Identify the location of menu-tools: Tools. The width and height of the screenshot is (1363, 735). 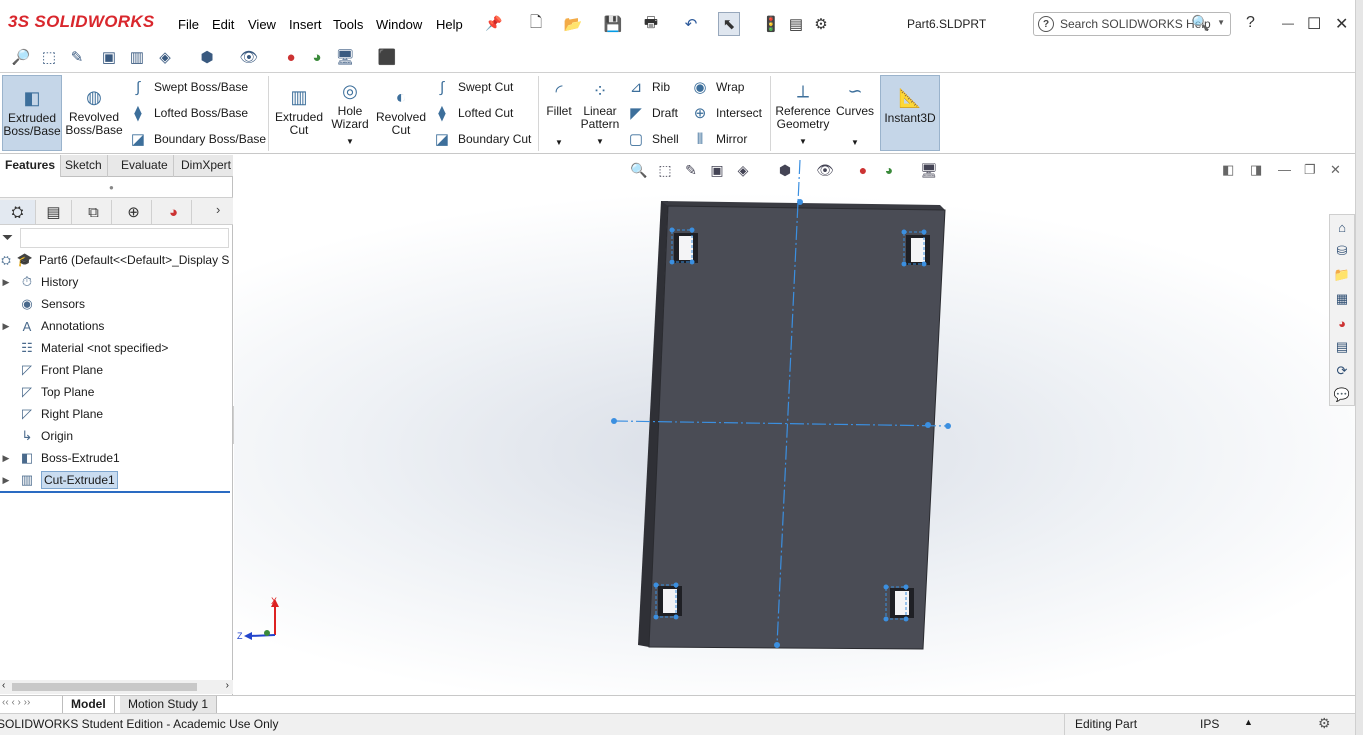
(348, 24).